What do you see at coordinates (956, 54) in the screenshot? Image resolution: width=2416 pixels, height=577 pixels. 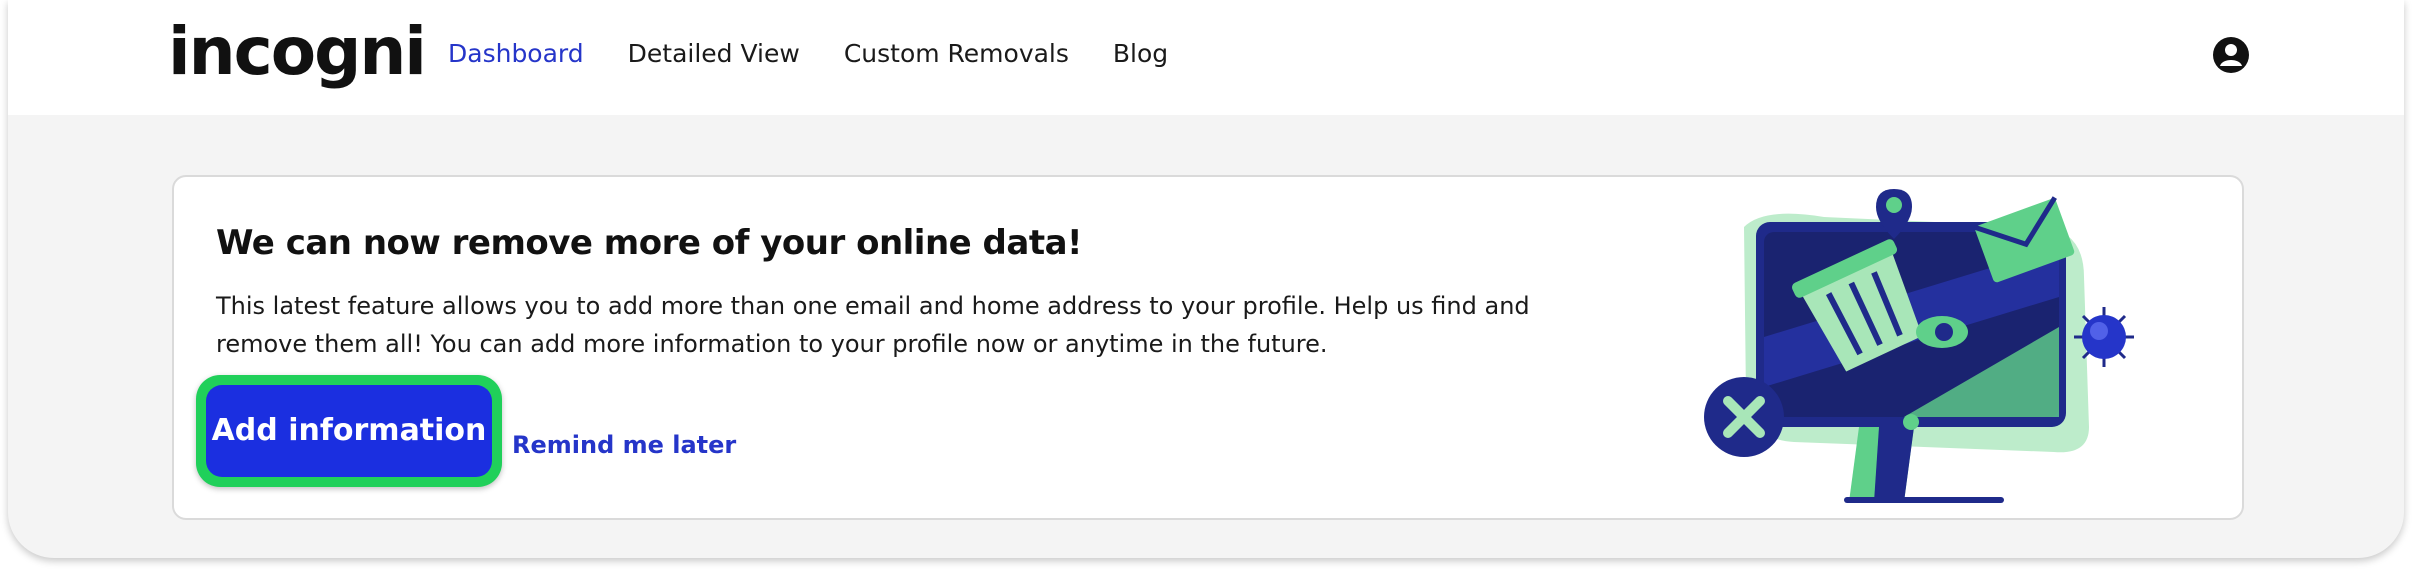 I see `nav-custom-removals: Custom Removals` at bounding box center [956, 54].